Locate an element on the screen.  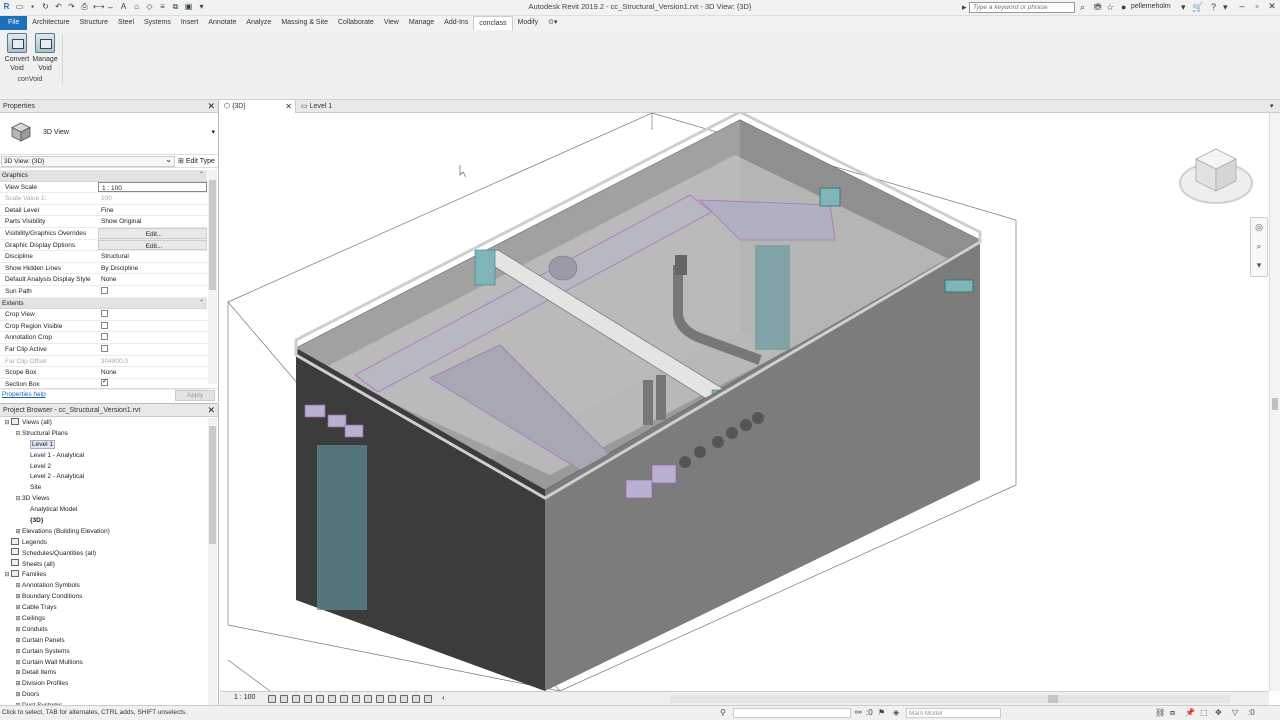
switch-windows-icon: ▣ is located at coordinates (188, 6).